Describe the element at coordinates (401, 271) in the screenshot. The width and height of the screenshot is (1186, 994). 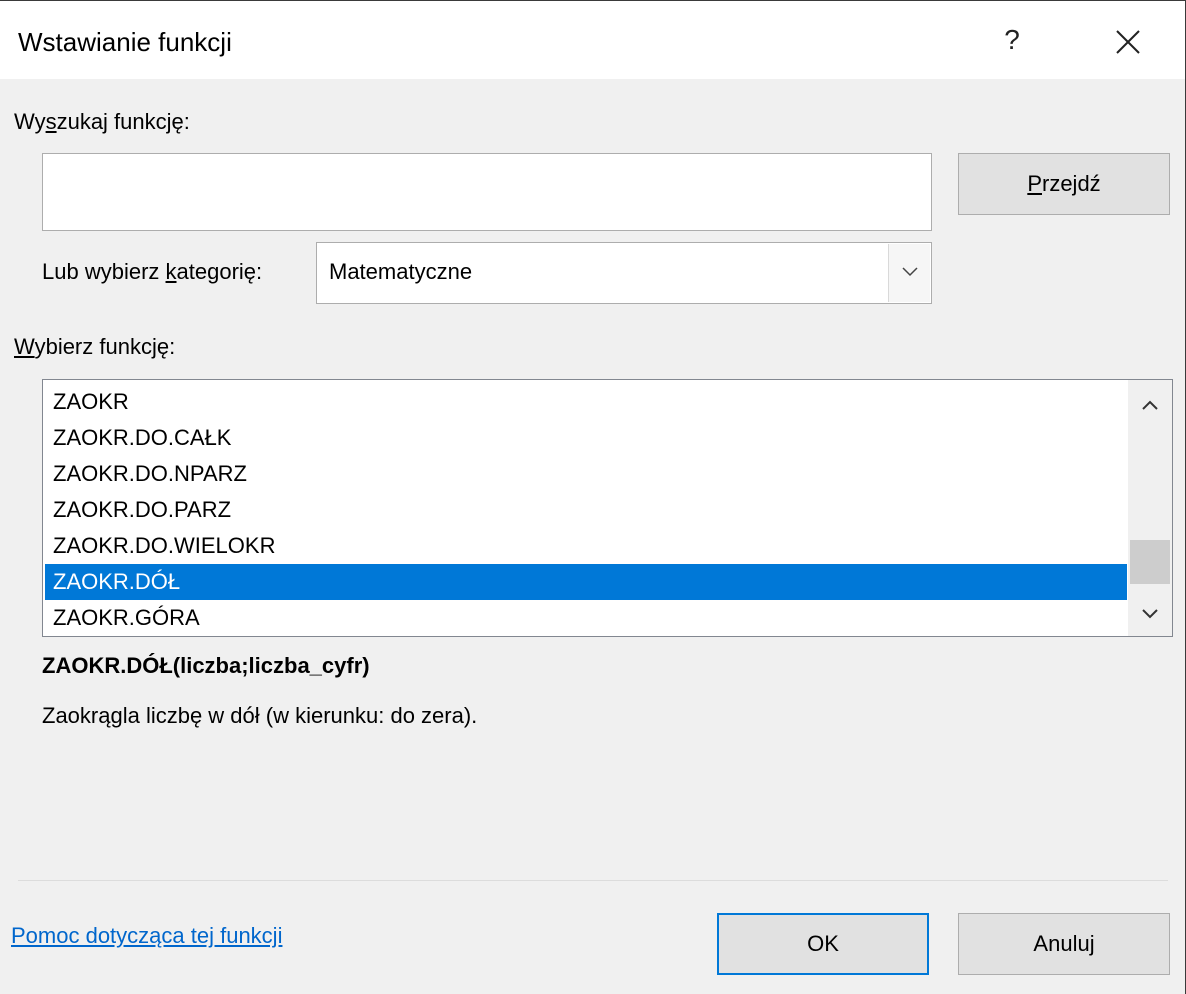
I see `category-selected-value: Matematyczne` at that location.